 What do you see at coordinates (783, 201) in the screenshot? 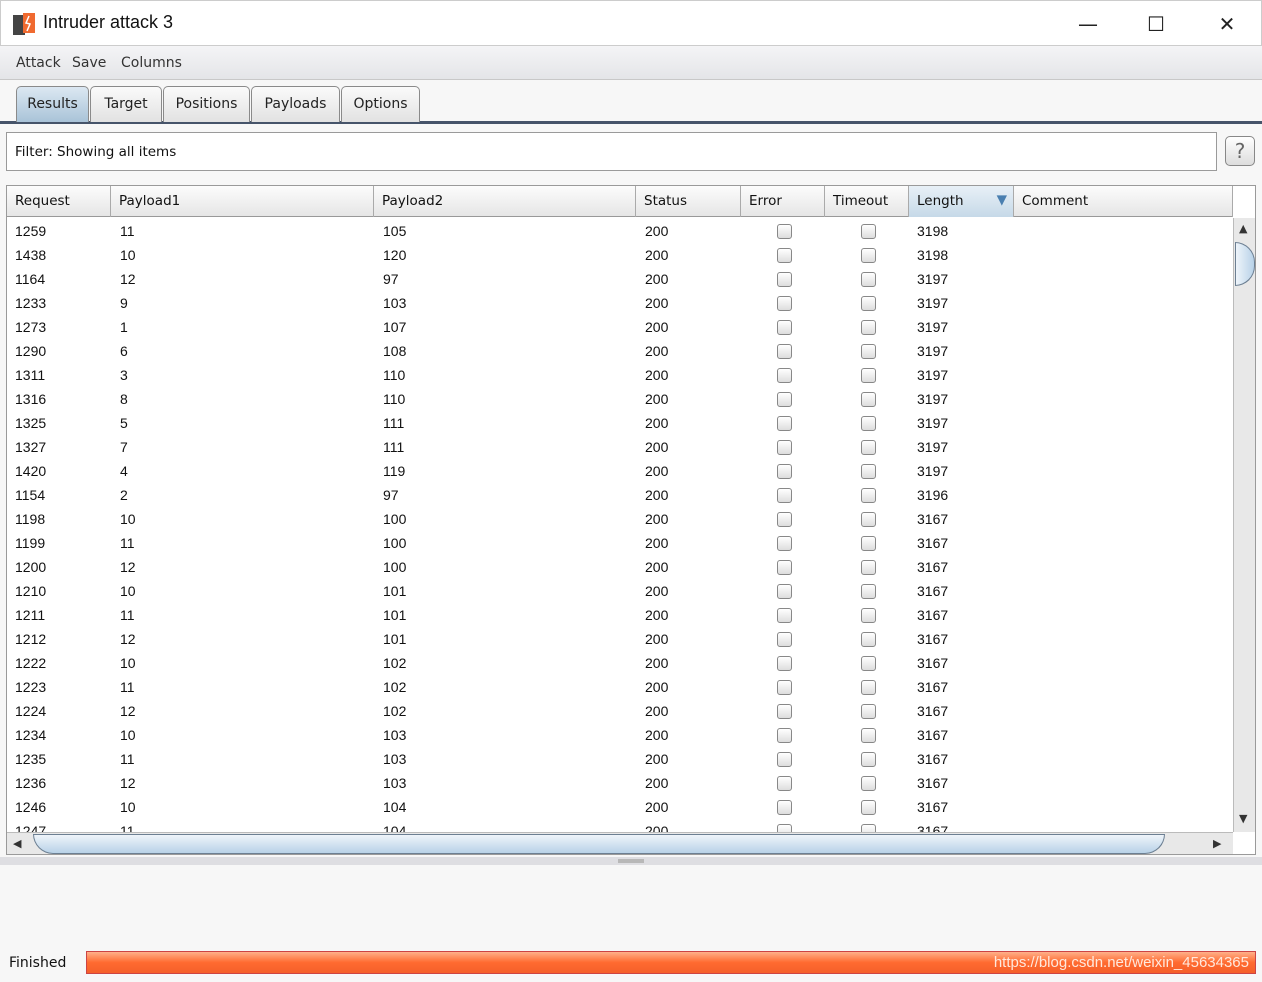
I see `column-header-error: Error` at bounding box center [783, 201].